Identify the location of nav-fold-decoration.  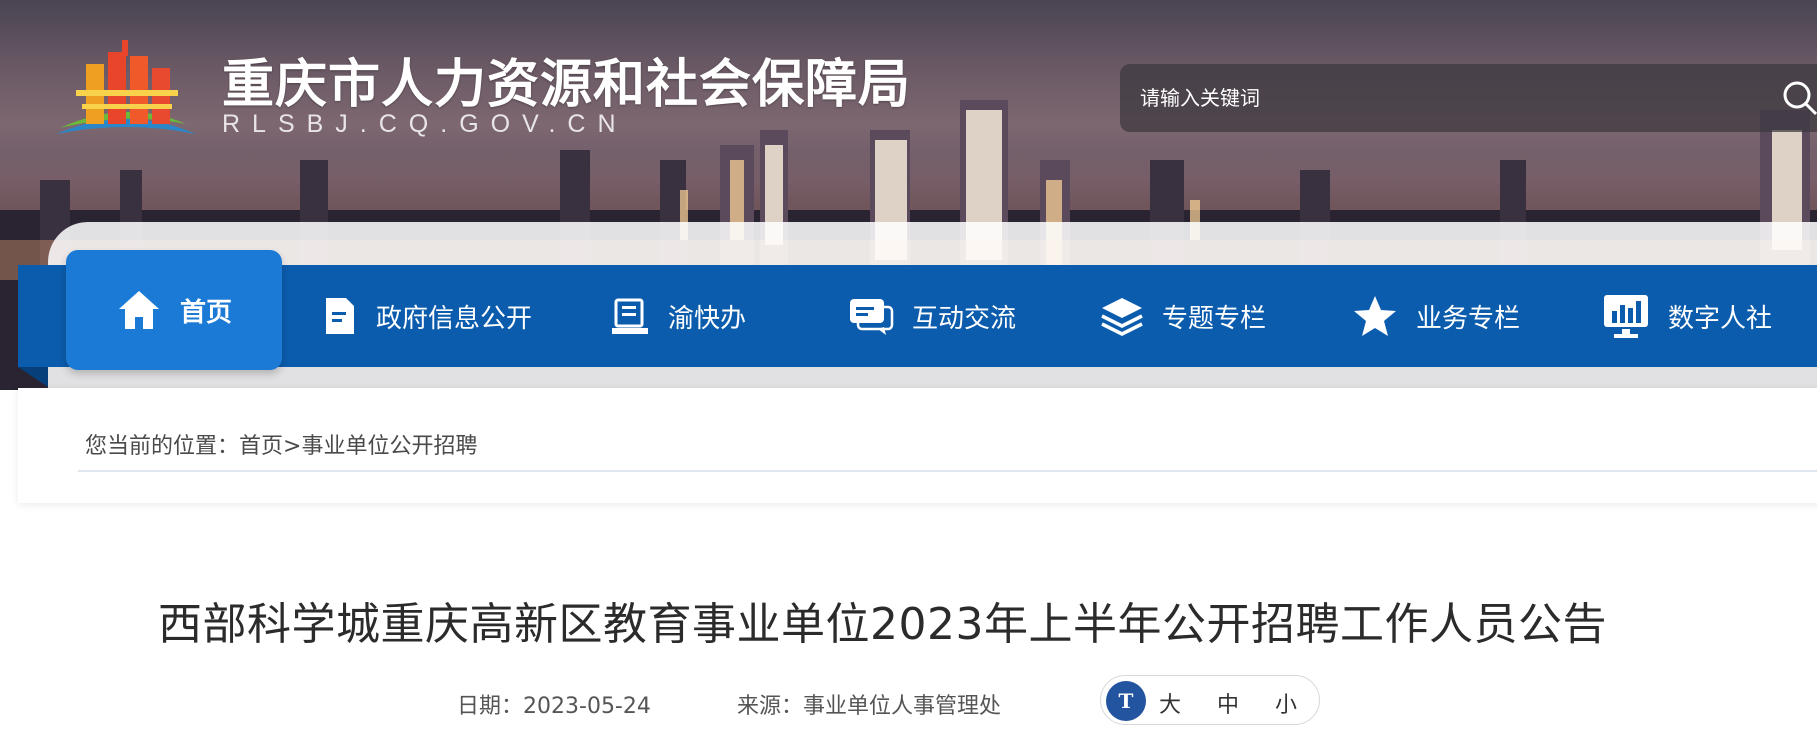
(33, 377).